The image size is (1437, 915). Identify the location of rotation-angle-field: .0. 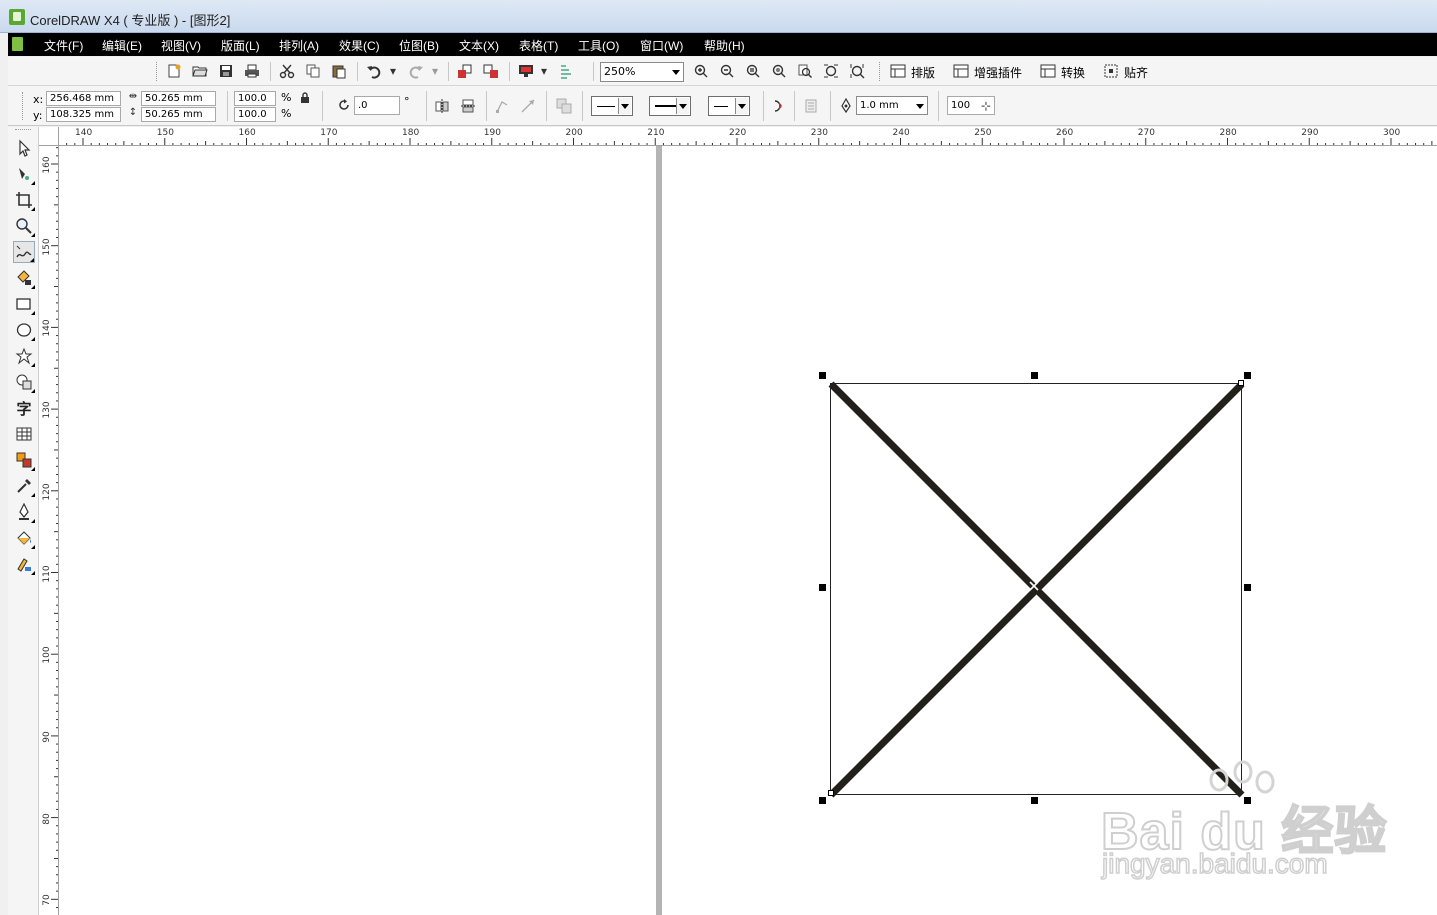
(377, 105).